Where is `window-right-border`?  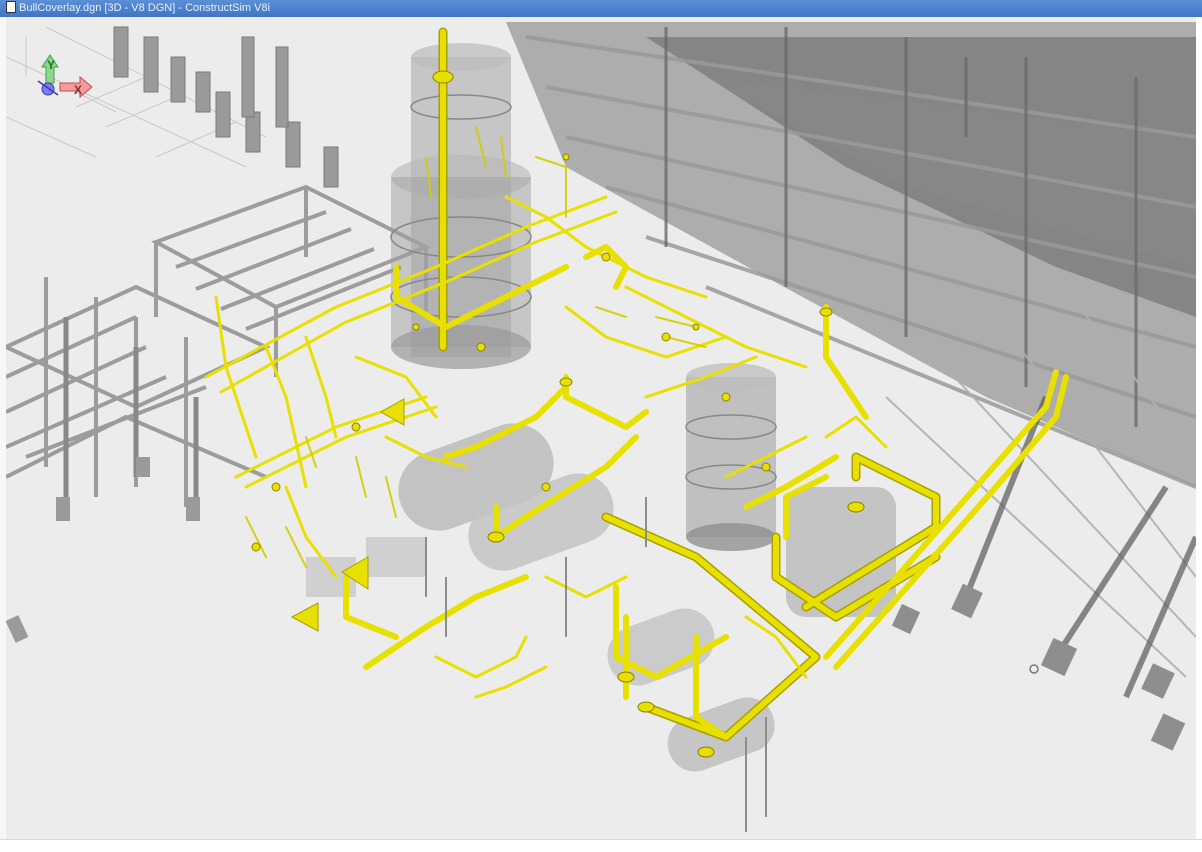 window-right-border is located at coordinates (1199, 428).